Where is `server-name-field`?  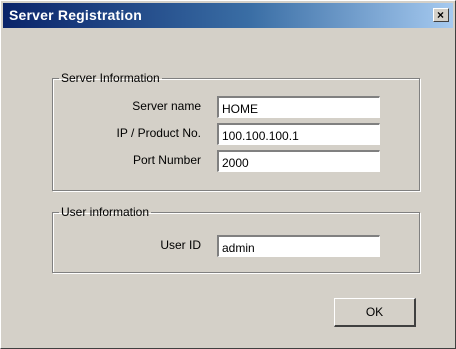 server-name-field is located at coordinates (298, 107).